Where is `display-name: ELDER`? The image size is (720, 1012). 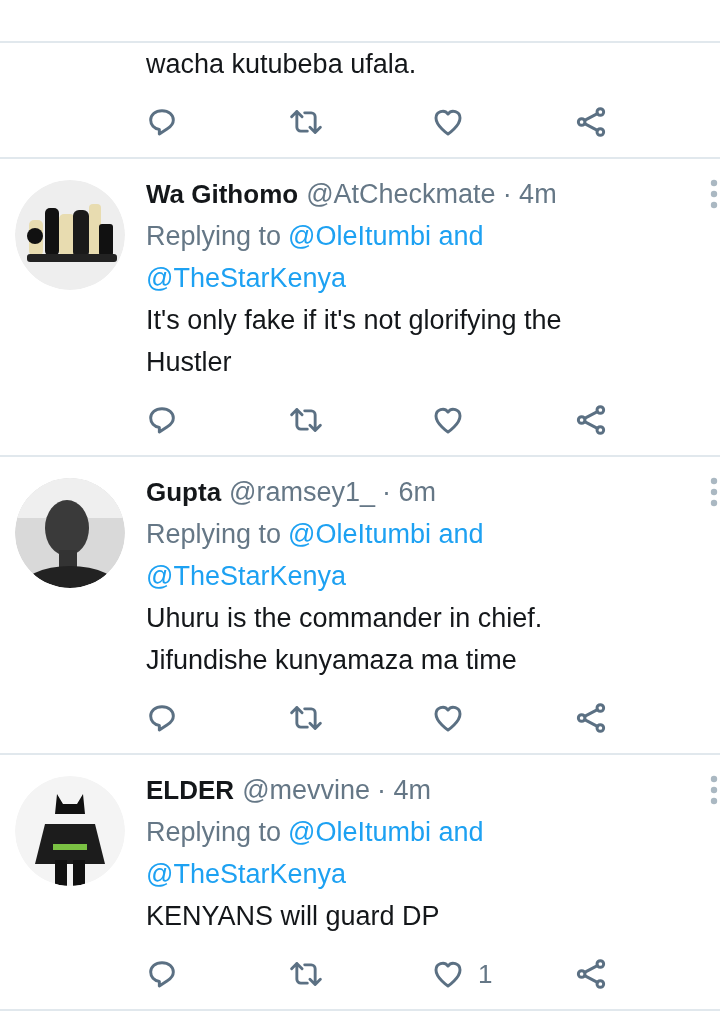 display-name: ELDER is located at coordinates (190, 790).